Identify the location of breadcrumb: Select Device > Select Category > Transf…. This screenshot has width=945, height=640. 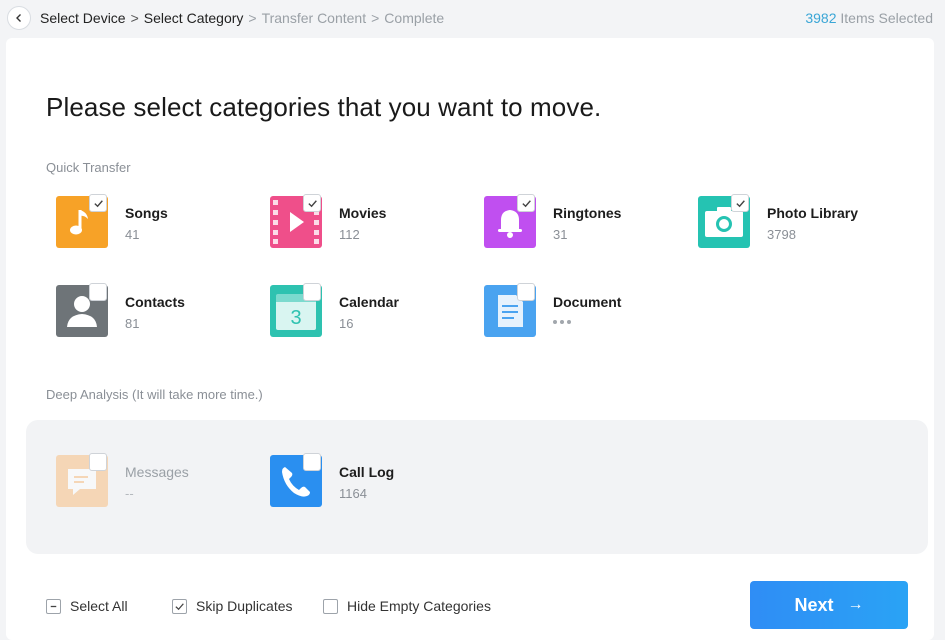
(242, 18).